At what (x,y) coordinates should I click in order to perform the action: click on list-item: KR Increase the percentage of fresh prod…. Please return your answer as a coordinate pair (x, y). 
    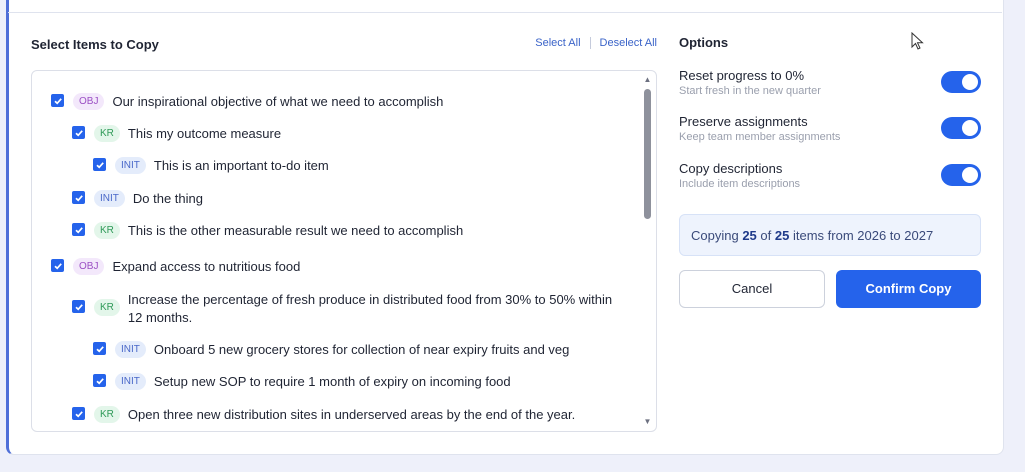
    Looking at the image, I should click on (352, 309).